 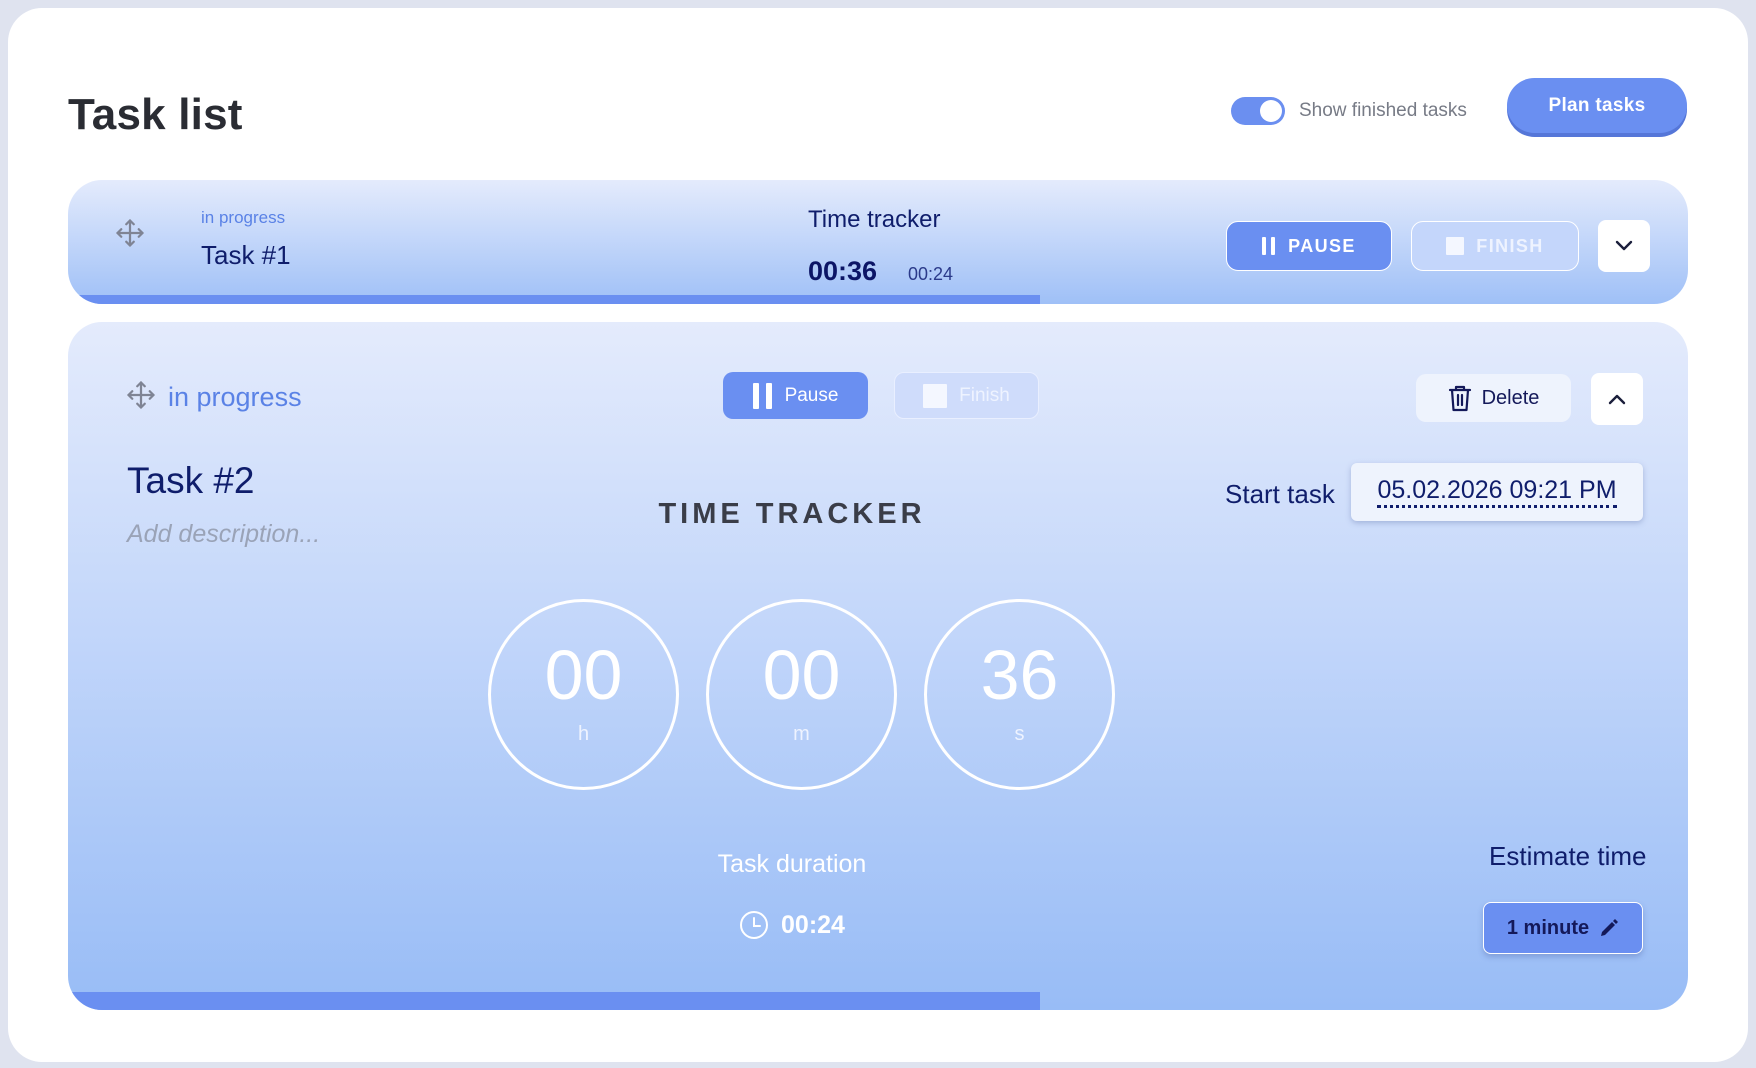 What do you see at coordinates (1548, 927) in the screenshot?
I see `estimate-time-value: 1 minute` at bounding box center [1548, 927].